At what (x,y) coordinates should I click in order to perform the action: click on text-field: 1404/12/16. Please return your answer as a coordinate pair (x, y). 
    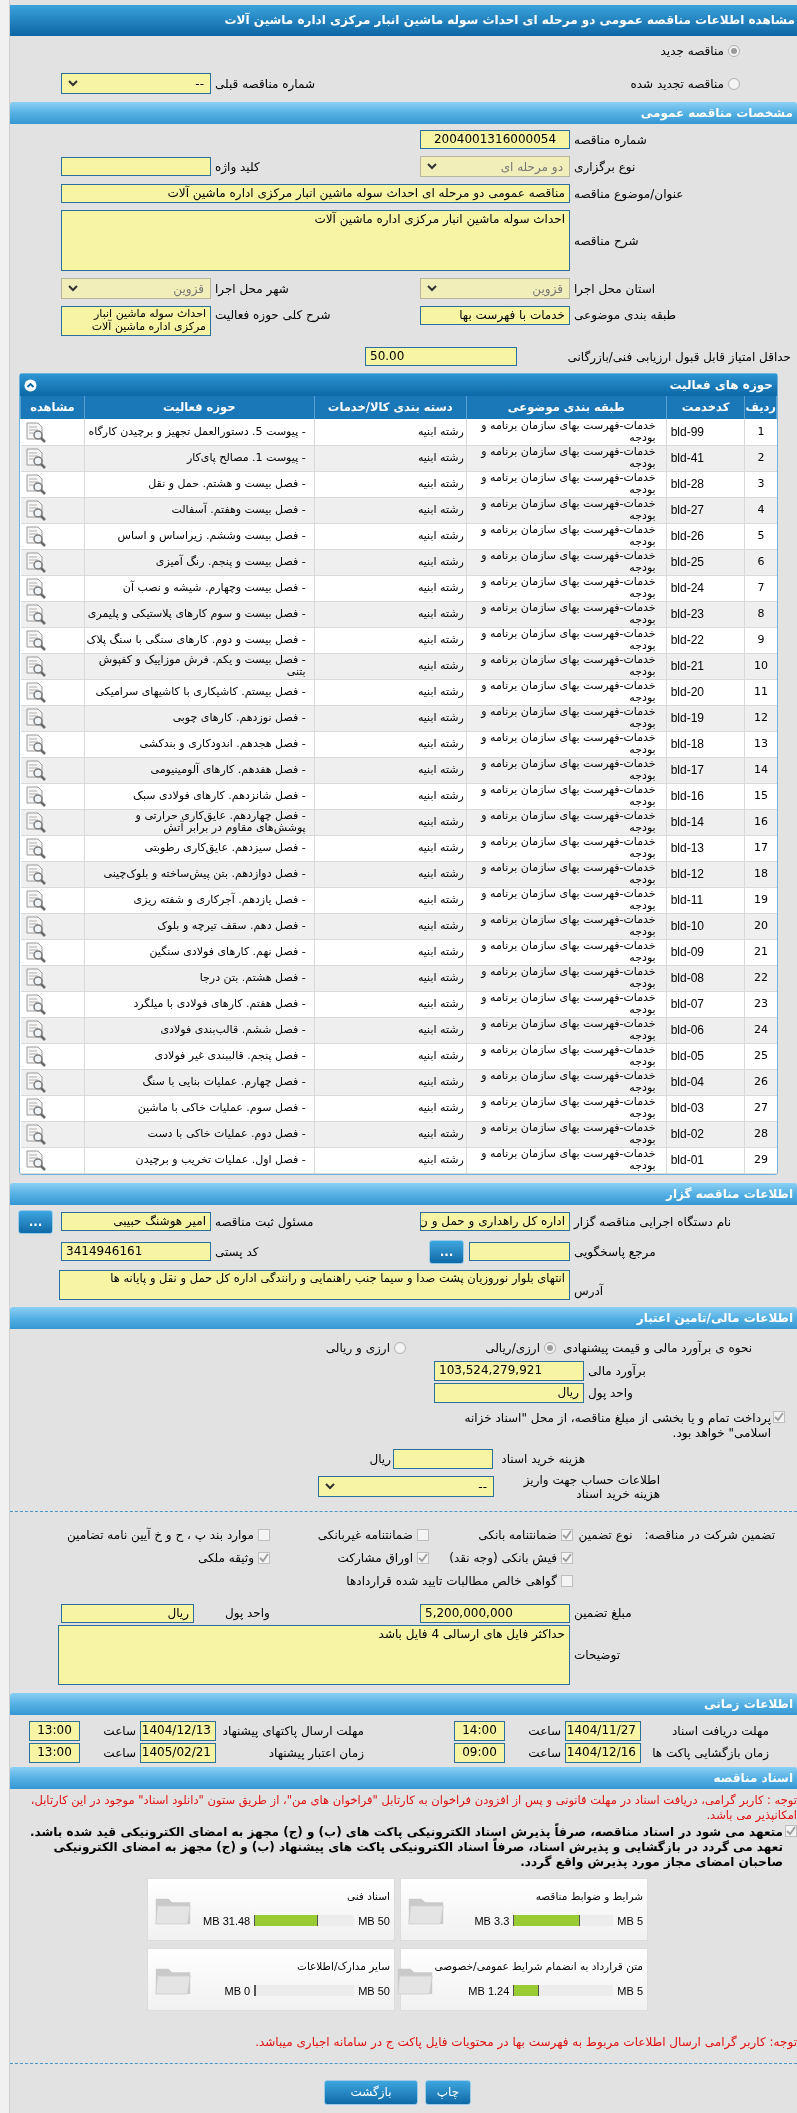
    Looking at the image, I should click on (603, 1752).